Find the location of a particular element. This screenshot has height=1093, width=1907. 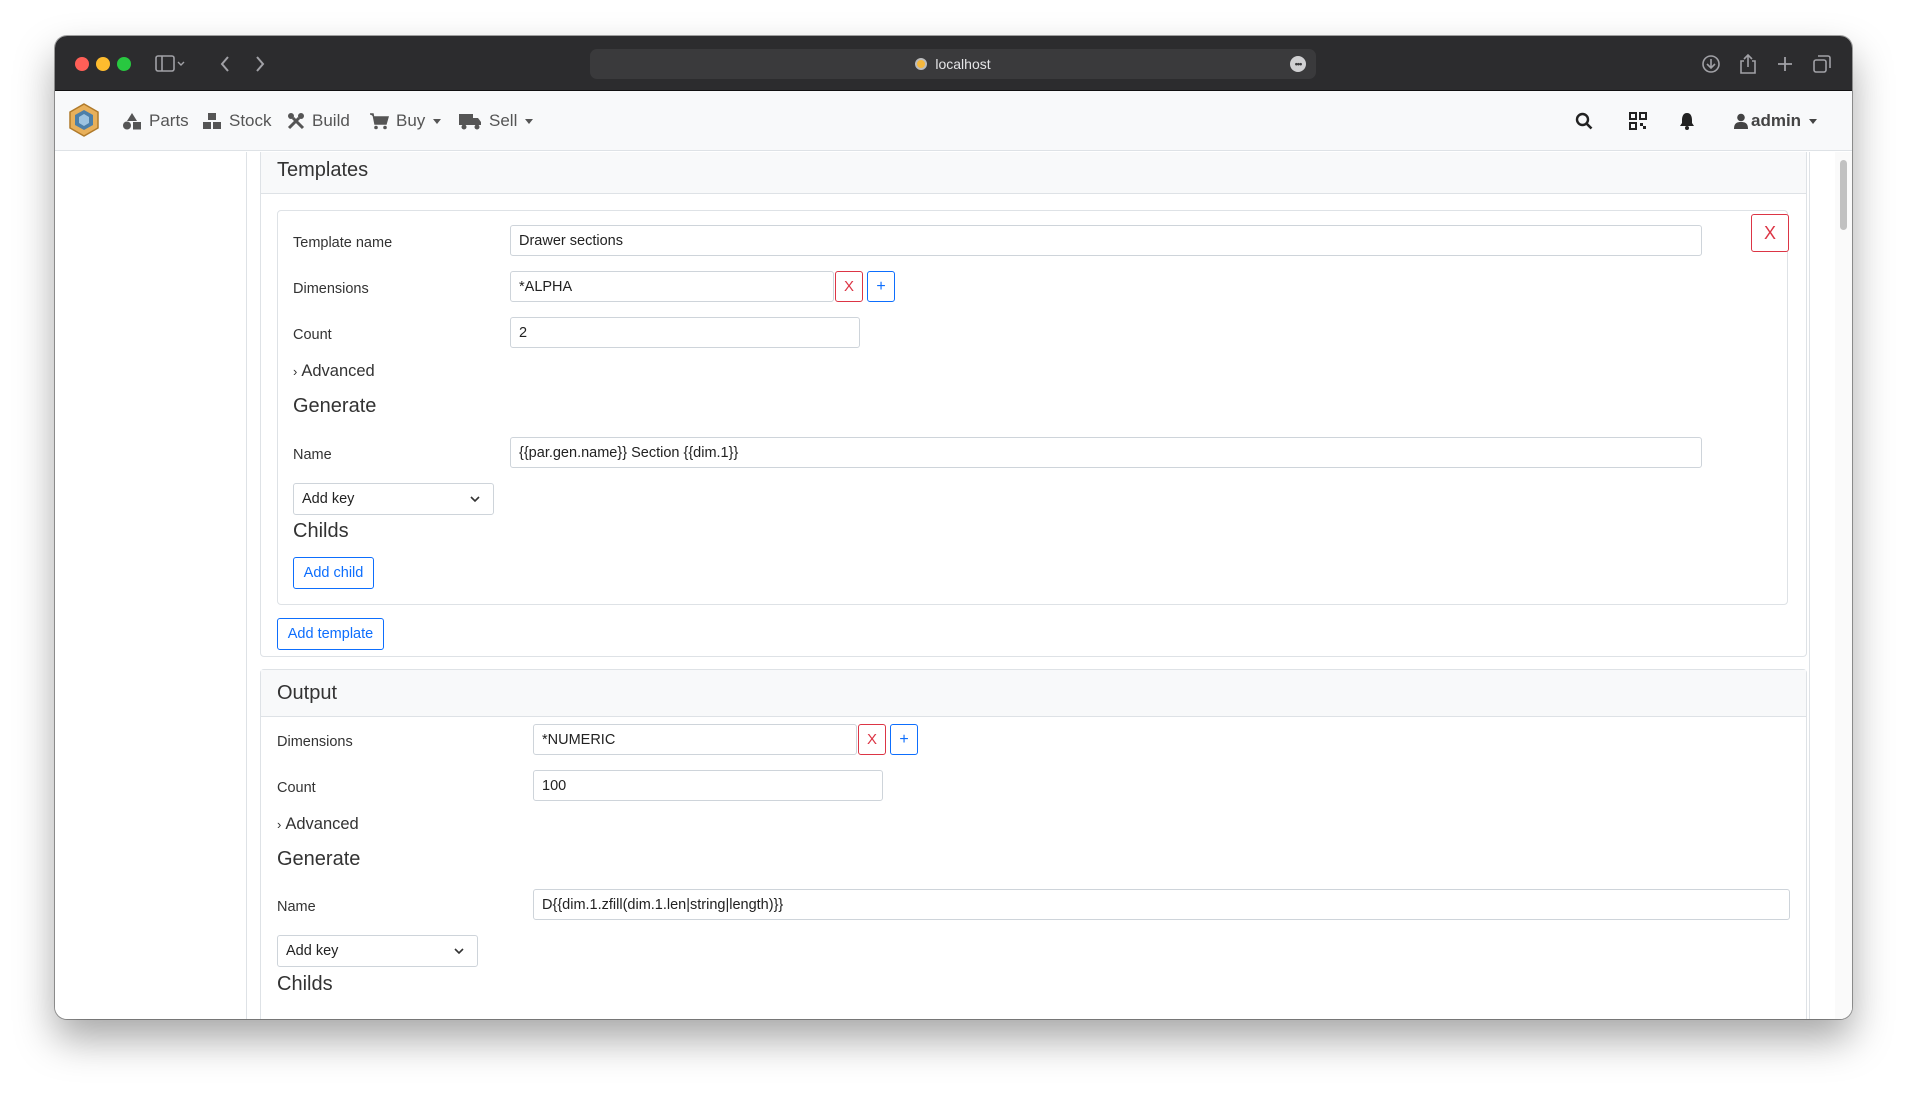

template-add-key-select: Add key is located at coordinates (393, 499).